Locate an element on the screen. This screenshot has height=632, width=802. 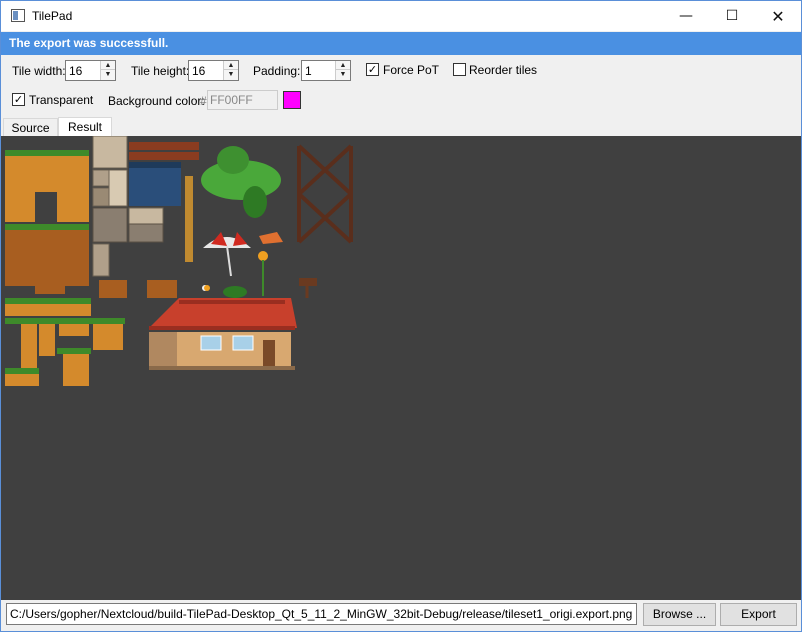
tile-width-value: 16 is located at coordinates (76, 71).